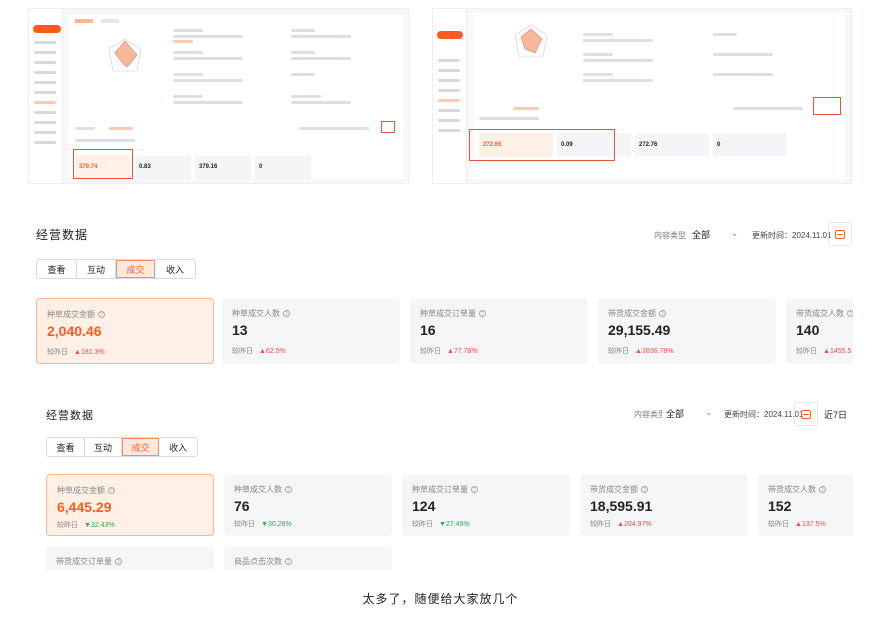  I want to click on metric-card: 带货成交人数? 152 较昨日 ▲137.5%, so click(805, 505).